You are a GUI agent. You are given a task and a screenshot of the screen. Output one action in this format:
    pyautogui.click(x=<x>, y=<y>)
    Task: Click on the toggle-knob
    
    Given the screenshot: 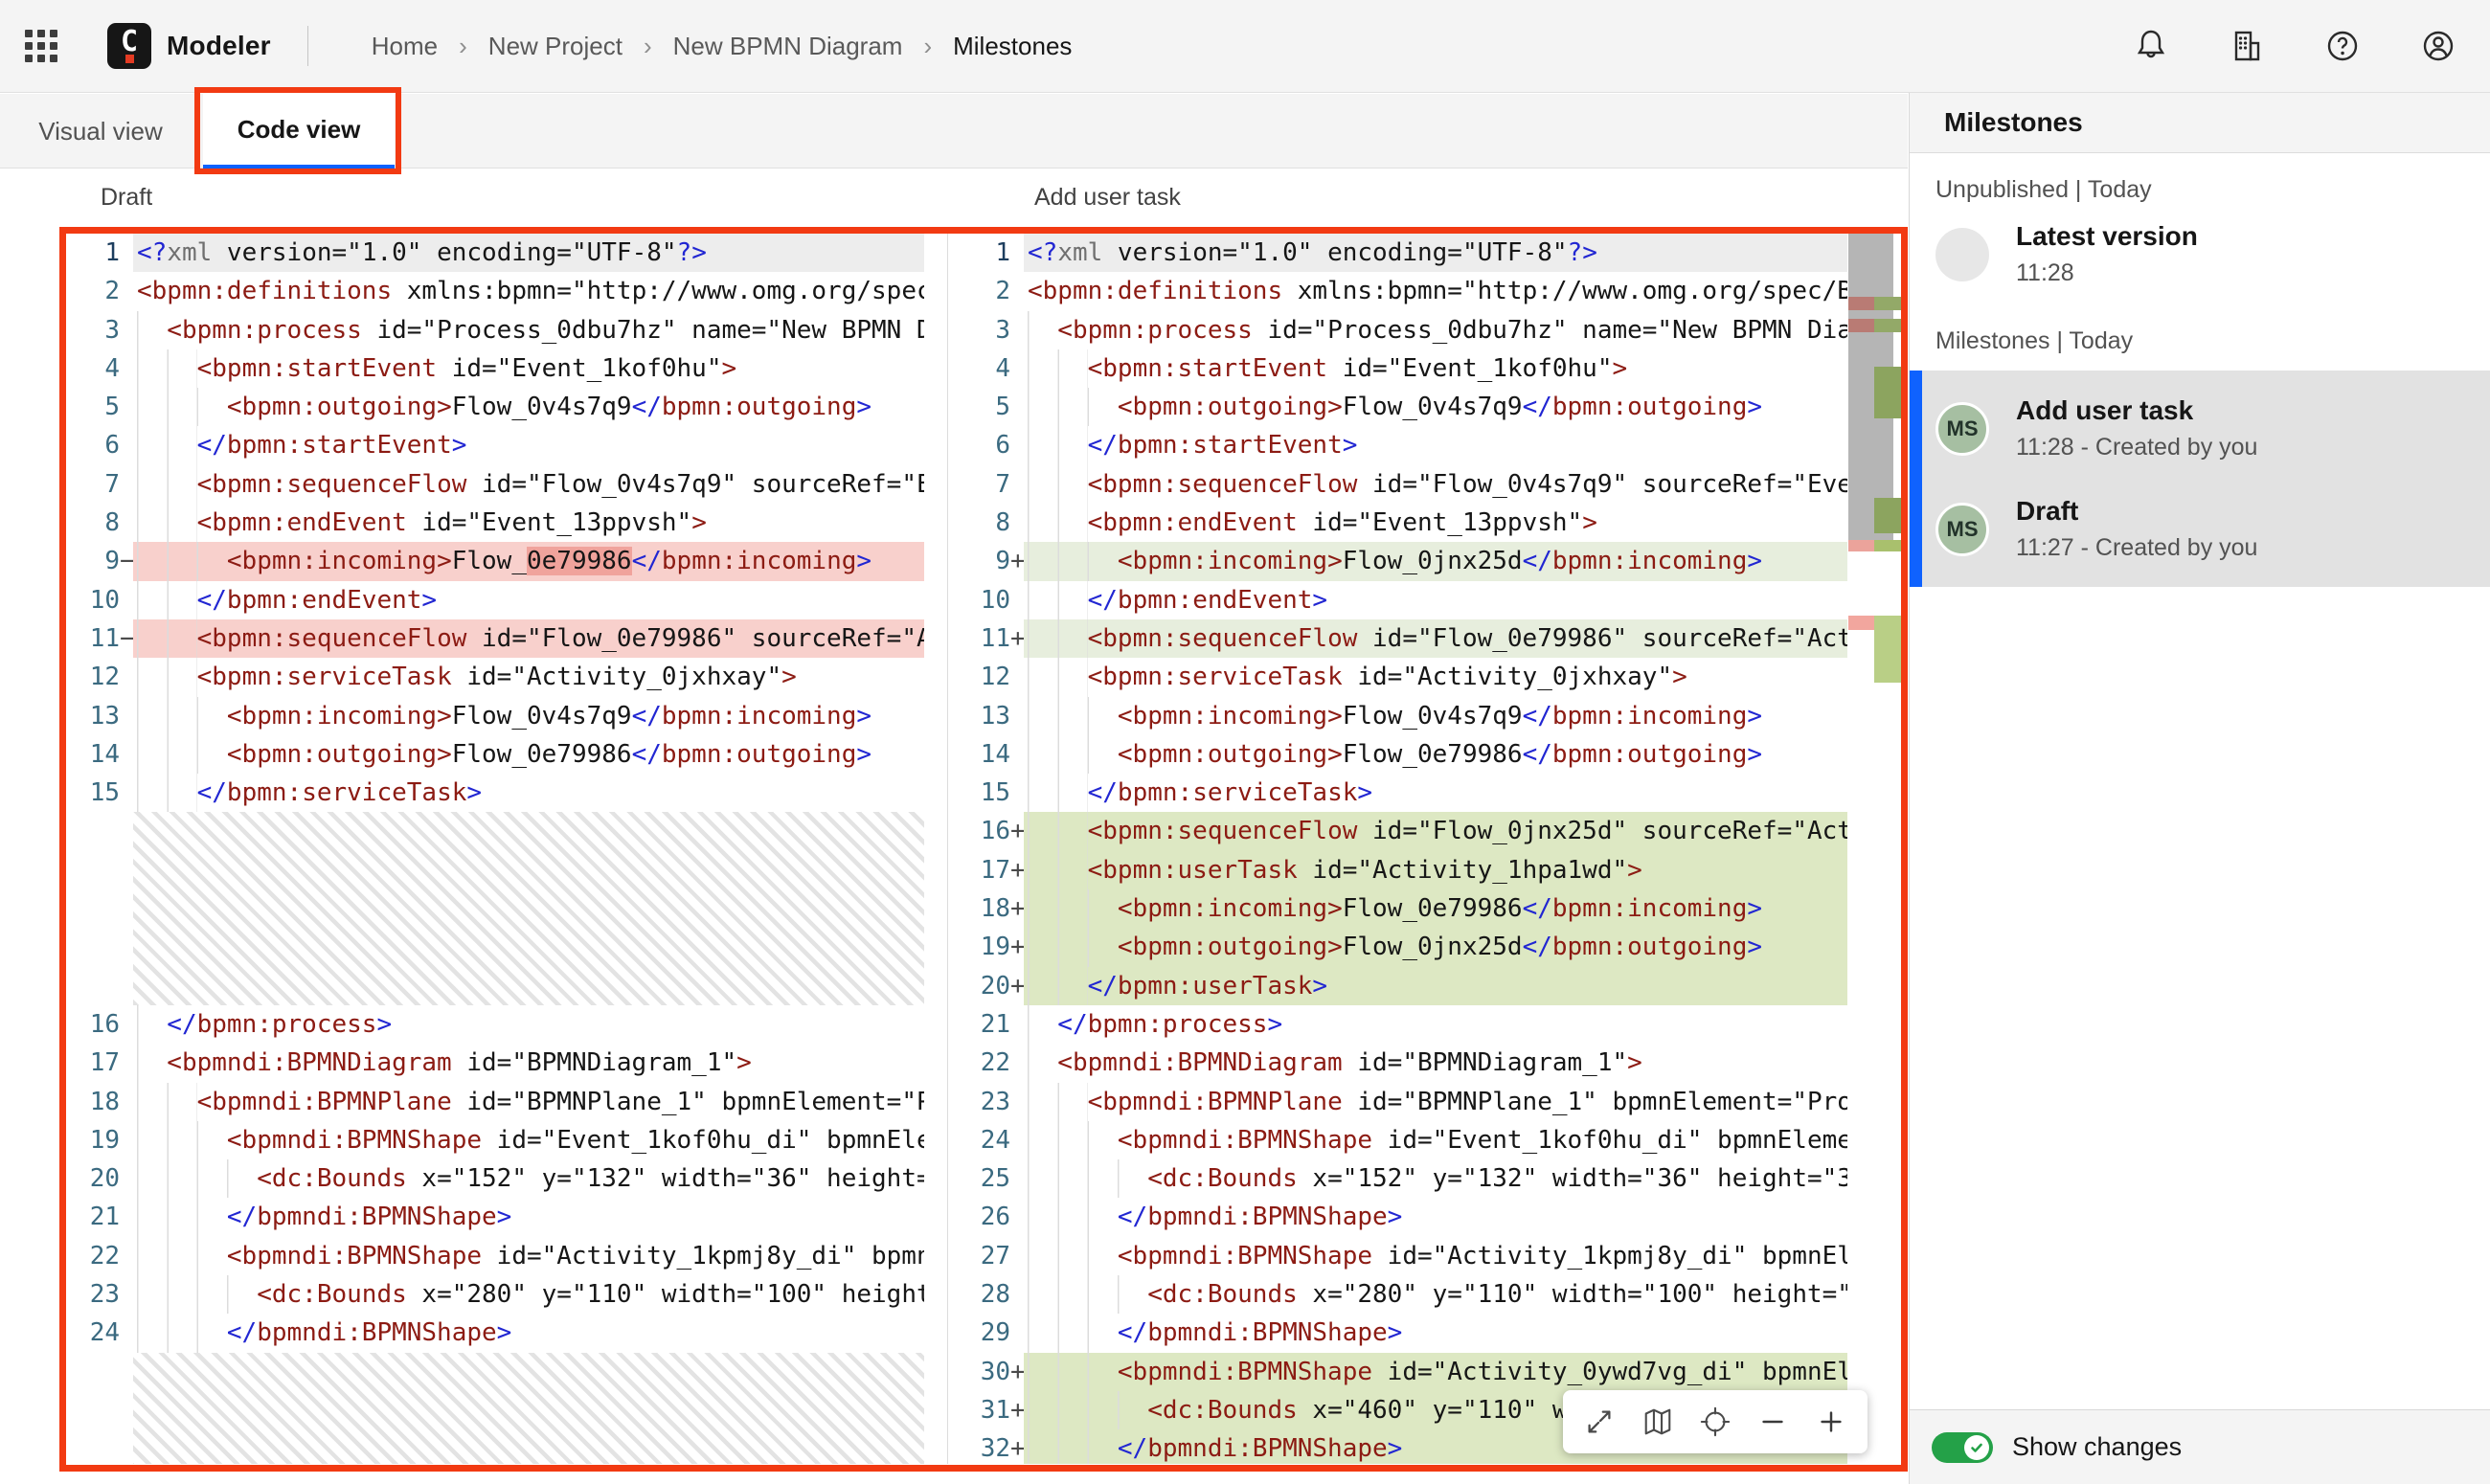 What is the action you would take?
    pyautogui.click(x=1977, y=1447)
    